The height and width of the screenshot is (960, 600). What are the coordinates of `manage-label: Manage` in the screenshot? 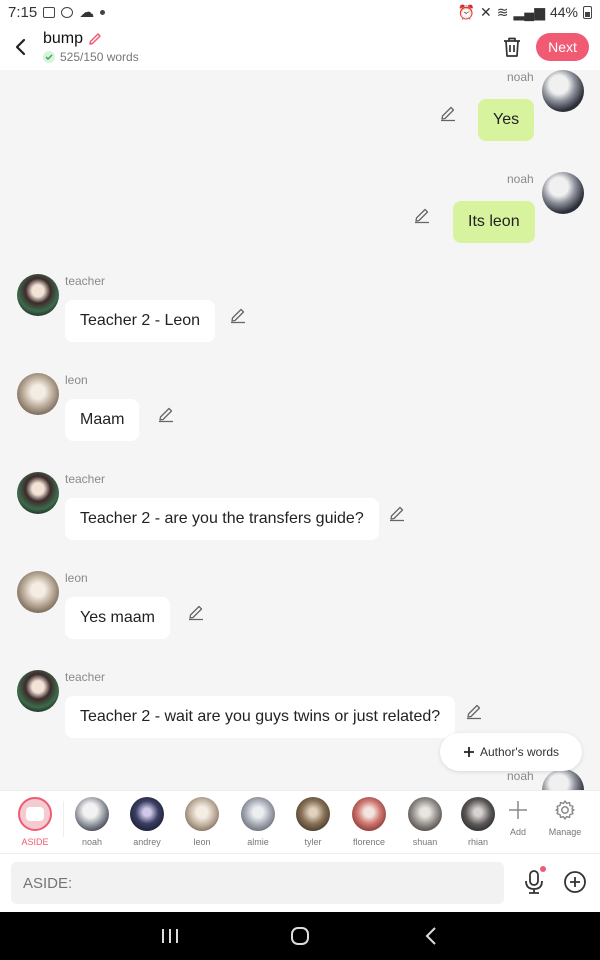 It's located at (565, 832).